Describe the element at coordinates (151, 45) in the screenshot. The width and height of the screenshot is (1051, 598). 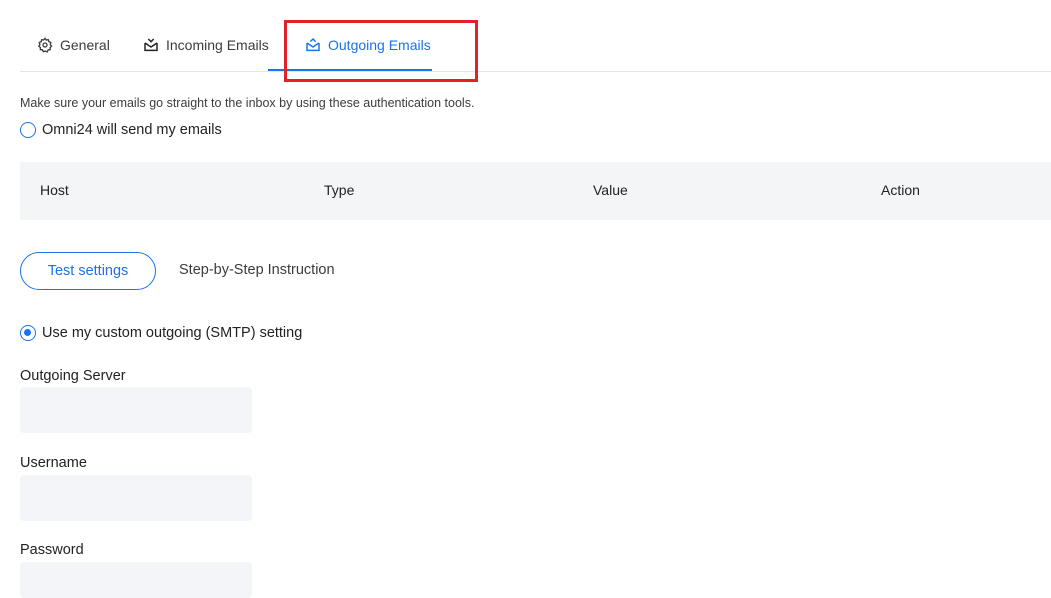
I see `inbox-icon` at that location.